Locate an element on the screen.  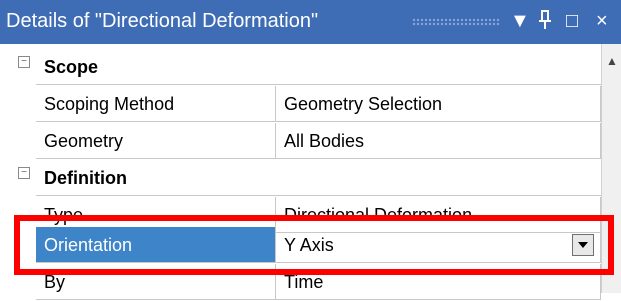
pin-icon-glyph is located at coordinates (545, 19).